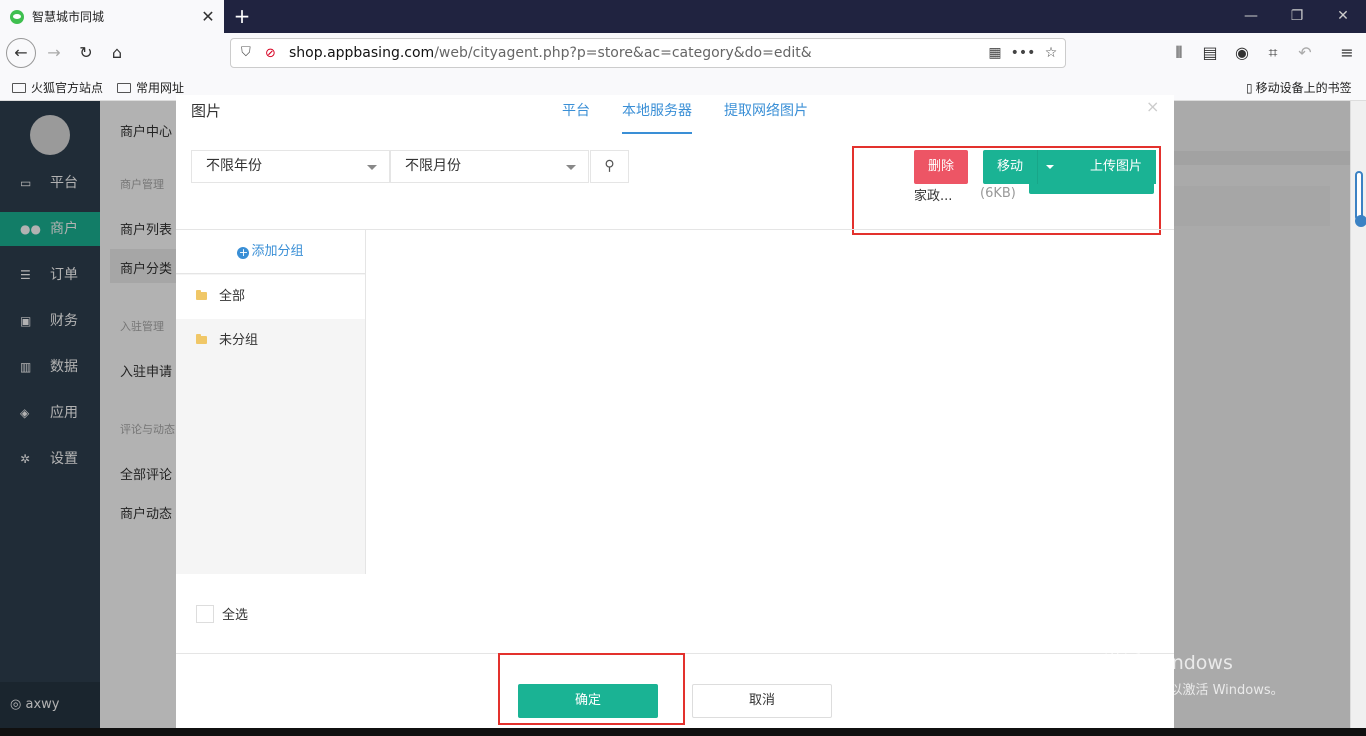  I want to click on scroll-thumb, so click(1360, 199).